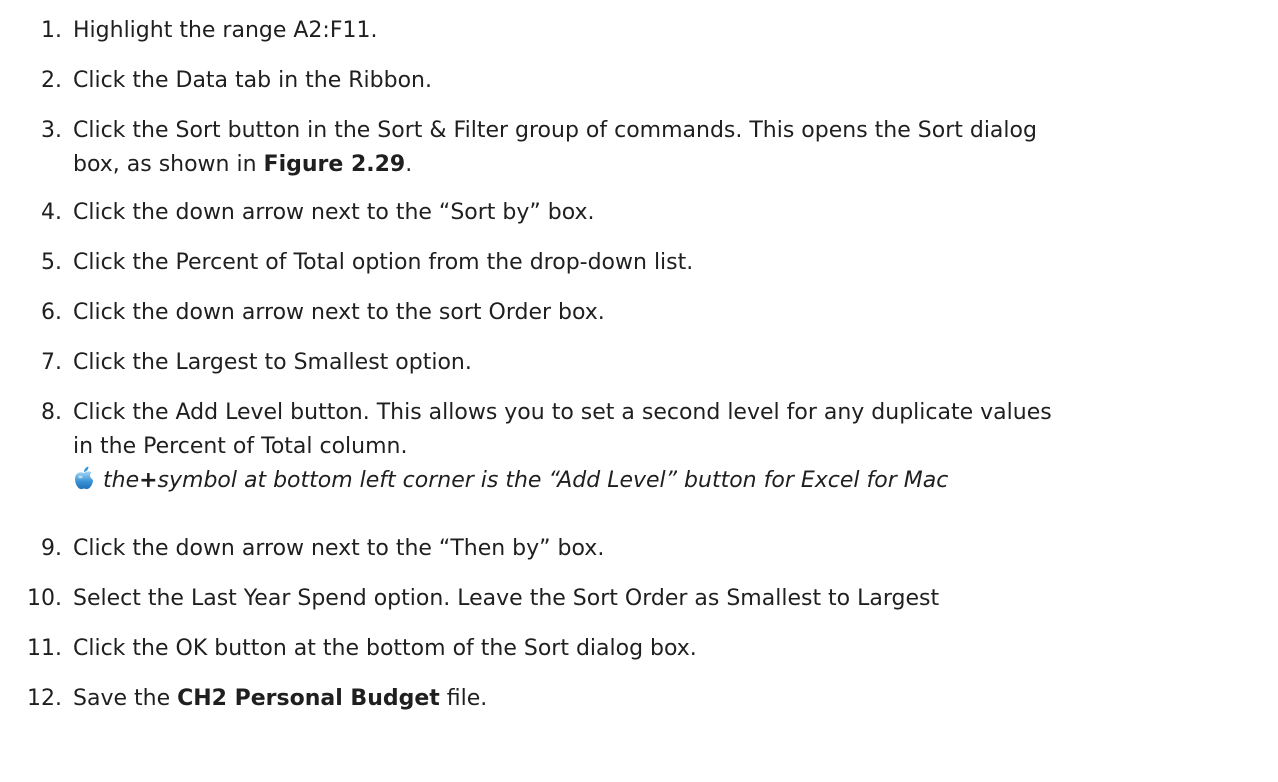  What do you see at coordinates (51, 262) in the screenshot?
I see `step-number: 5.` at bounding box center [51, 262].